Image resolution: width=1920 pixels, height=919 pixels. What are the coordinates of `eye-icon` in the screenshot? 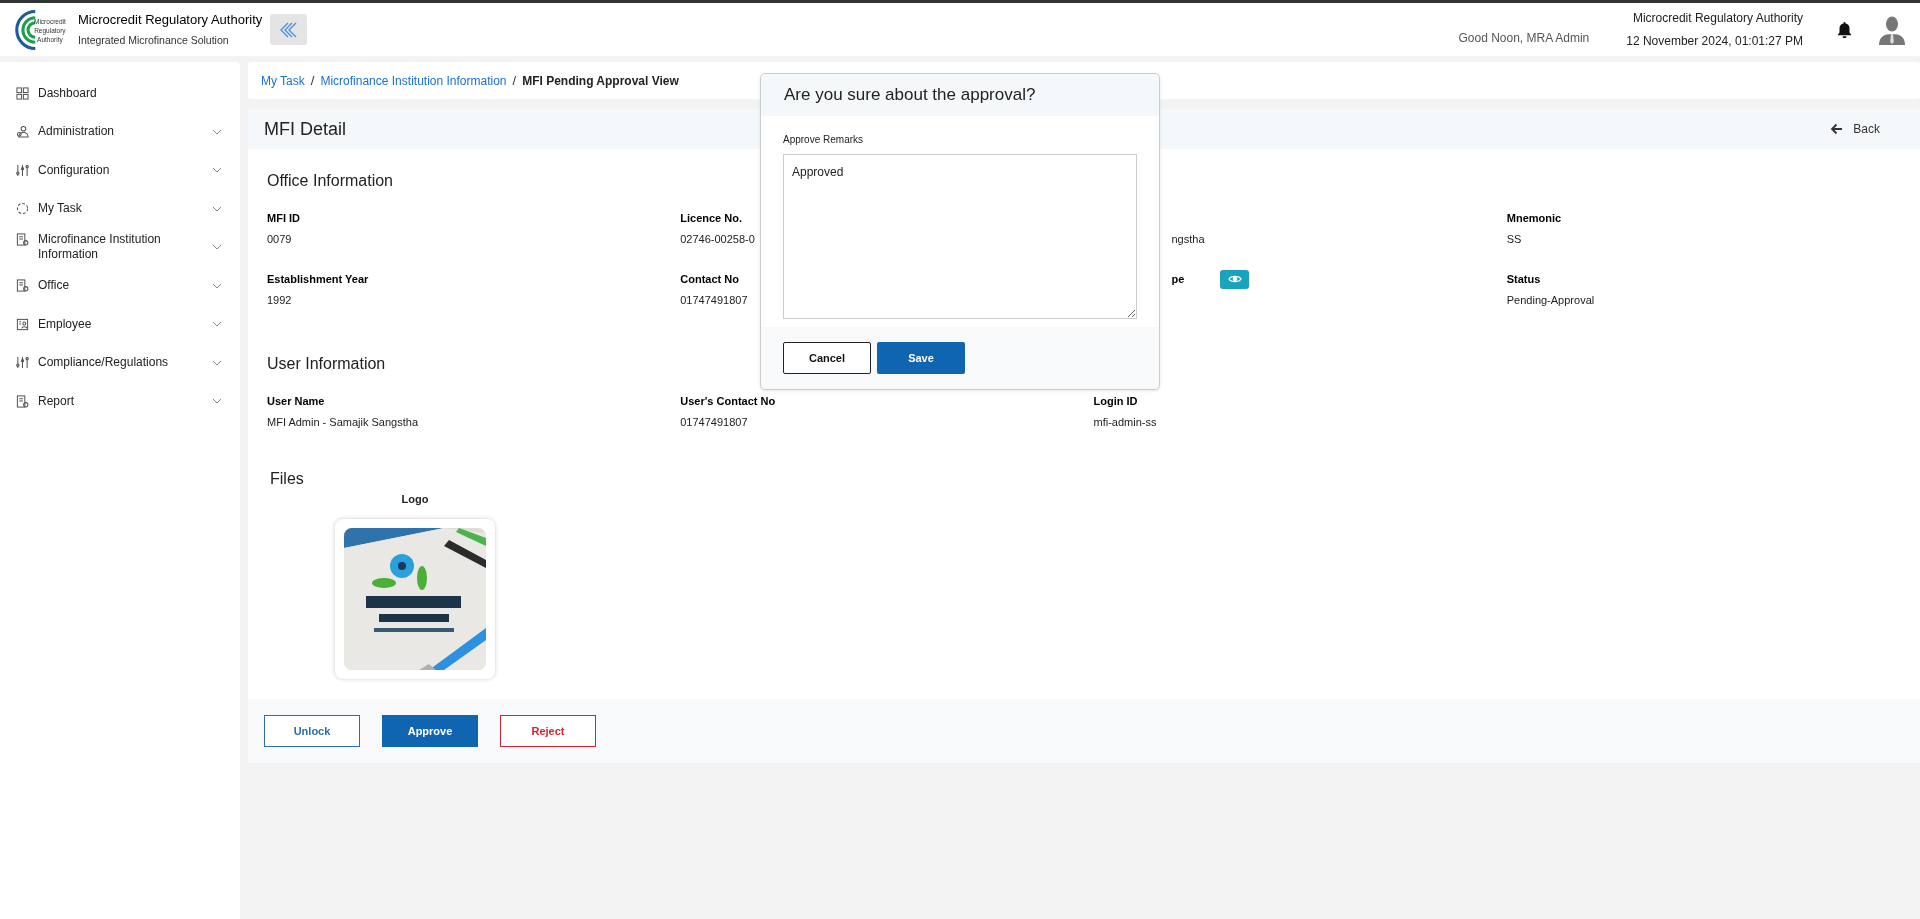 It's located at (1234, 279).